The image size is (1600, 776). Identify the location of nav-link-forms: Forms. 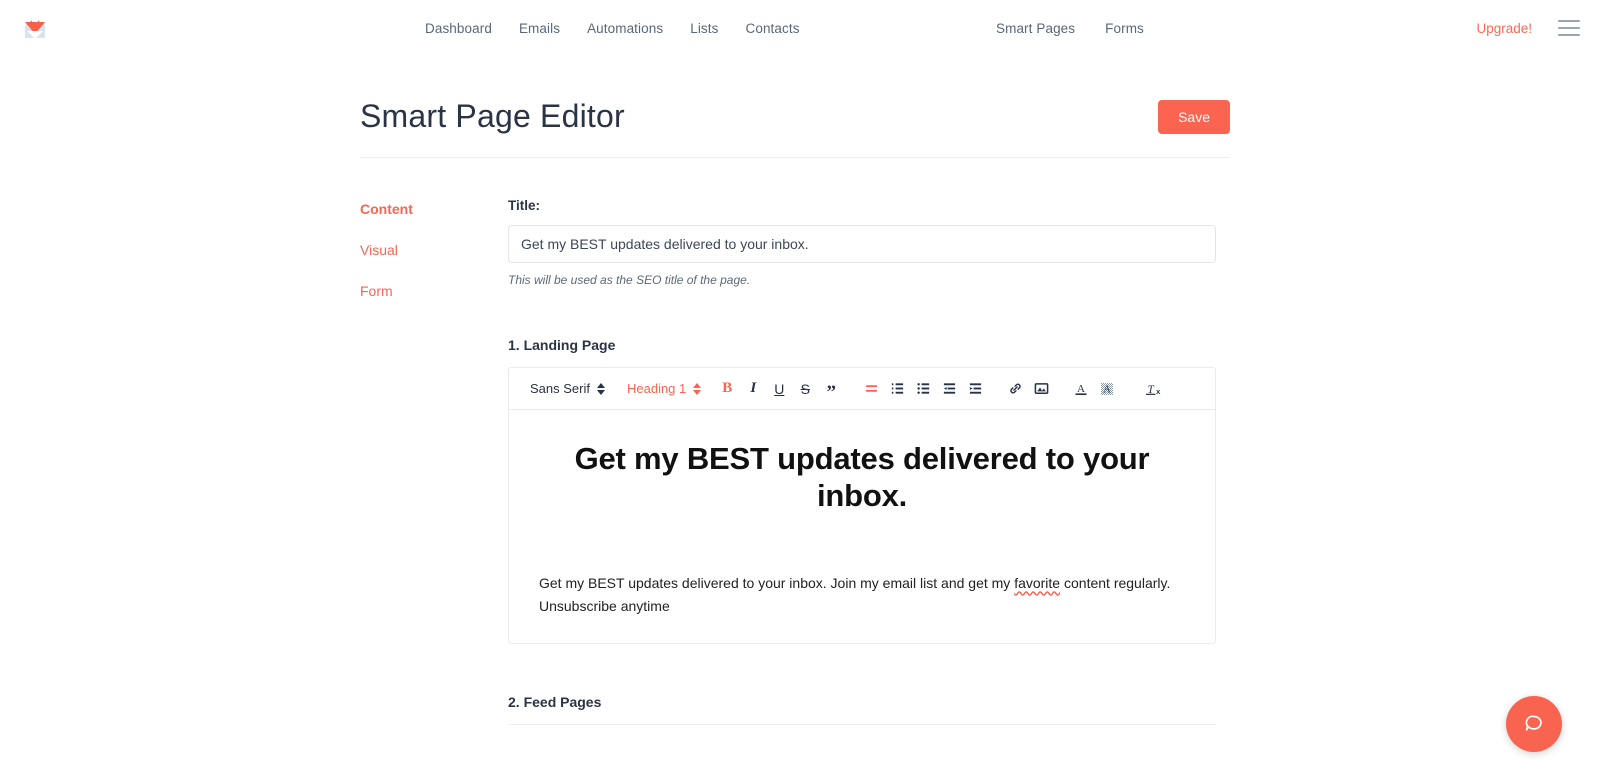
(1124, 28).